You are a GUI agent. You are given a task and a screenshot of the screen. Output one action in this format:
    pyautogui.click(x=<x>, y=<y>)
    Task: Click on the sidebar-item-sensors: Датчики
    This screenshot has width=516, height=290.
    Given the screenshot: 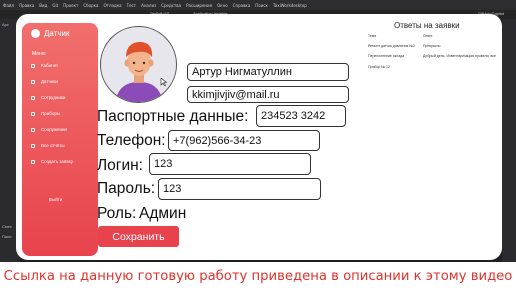 What is the action you would take?
    pyautogui.click(x=44, y=81)
    